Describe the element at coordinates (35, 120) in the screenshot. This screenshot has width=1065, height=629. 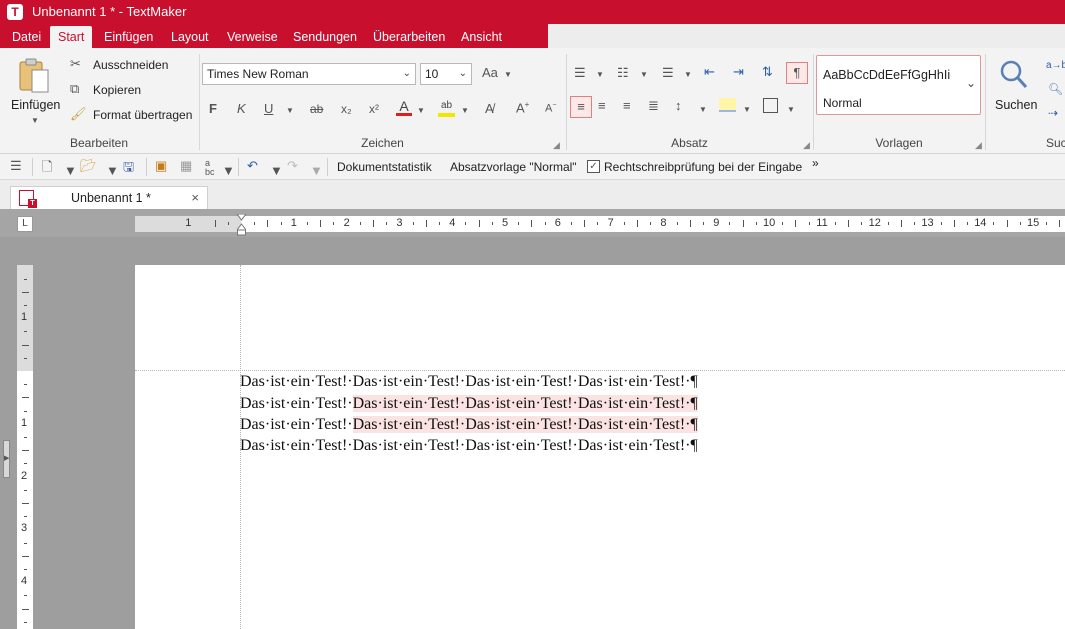
I see `paste-dropdown-icon: ▼` at that location.